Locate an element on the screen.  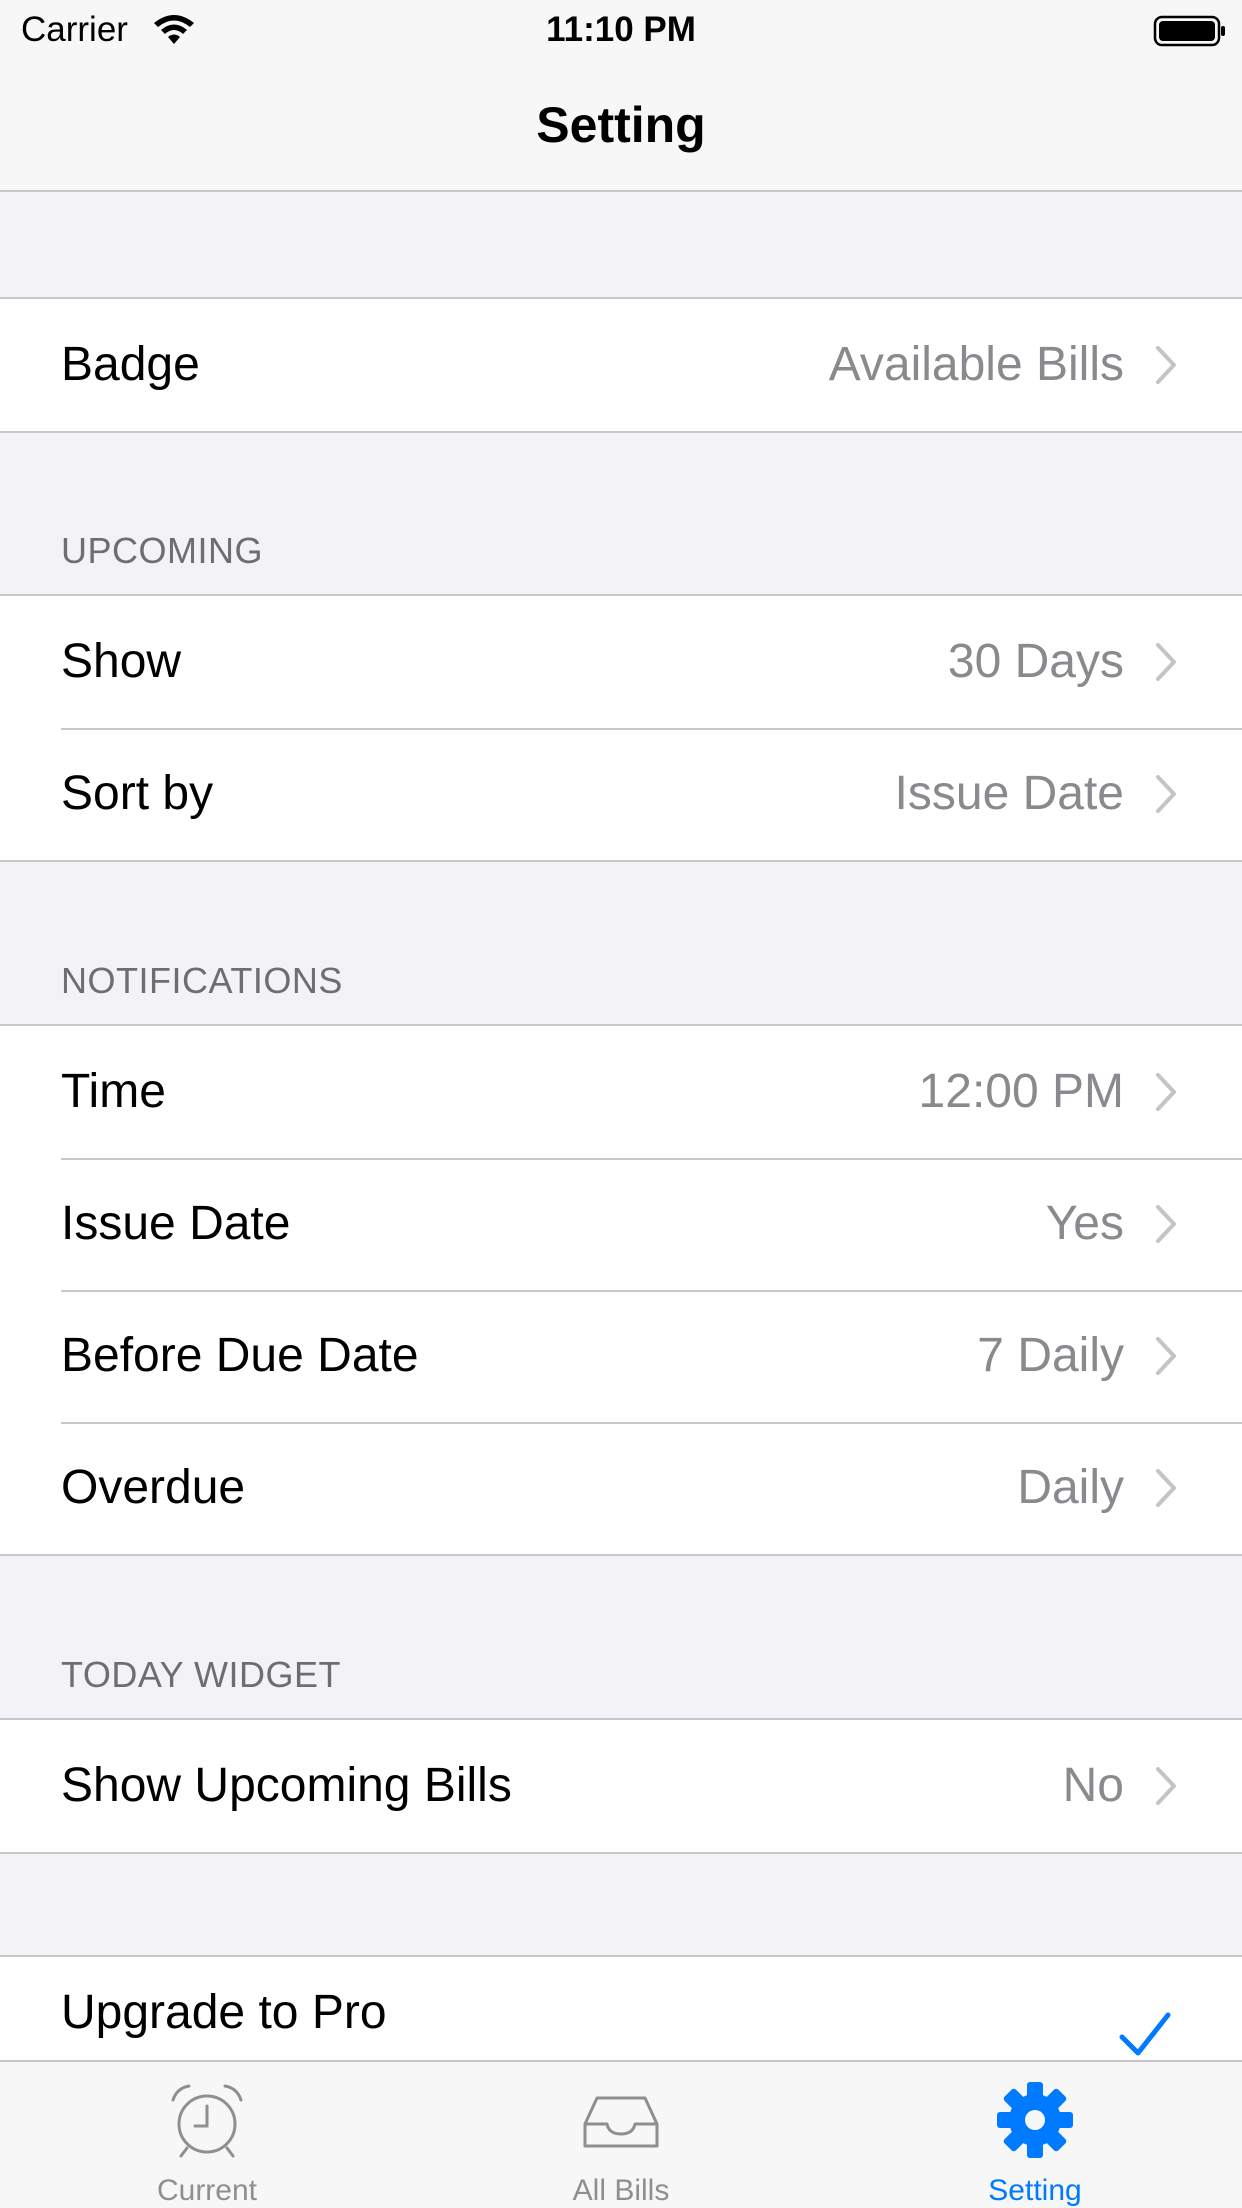
row-value: Yes is located at coordinates (1084, 1223).